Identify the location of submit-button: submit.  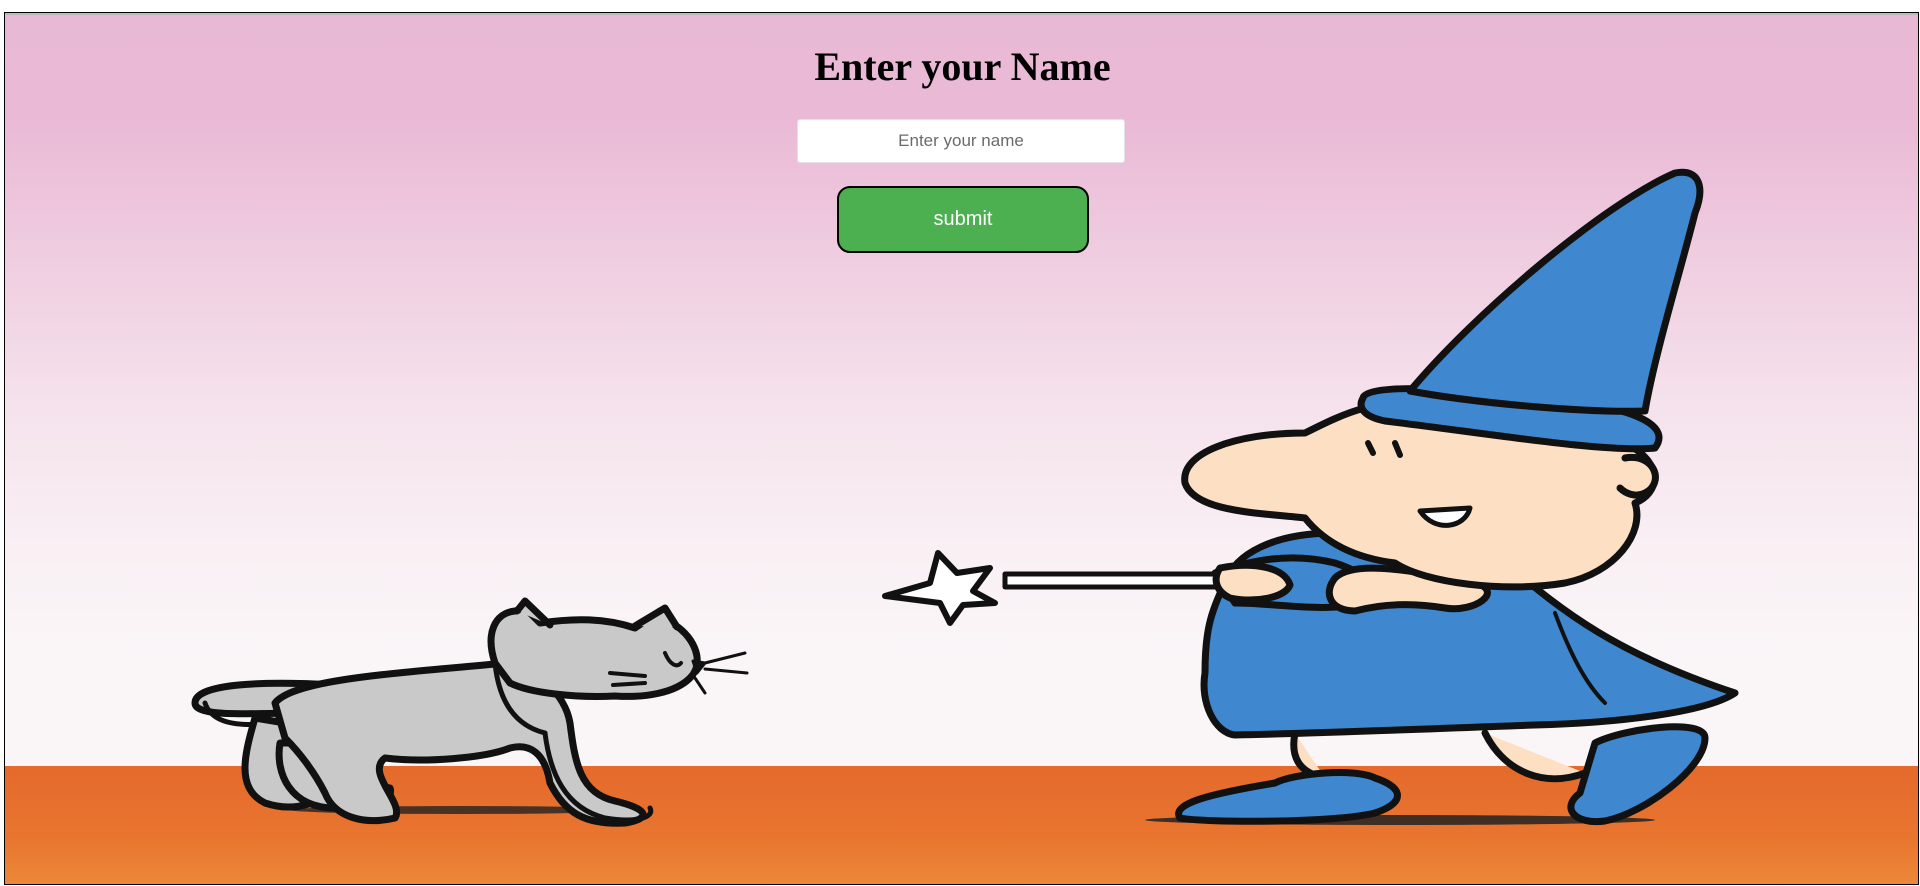
(963, 219).